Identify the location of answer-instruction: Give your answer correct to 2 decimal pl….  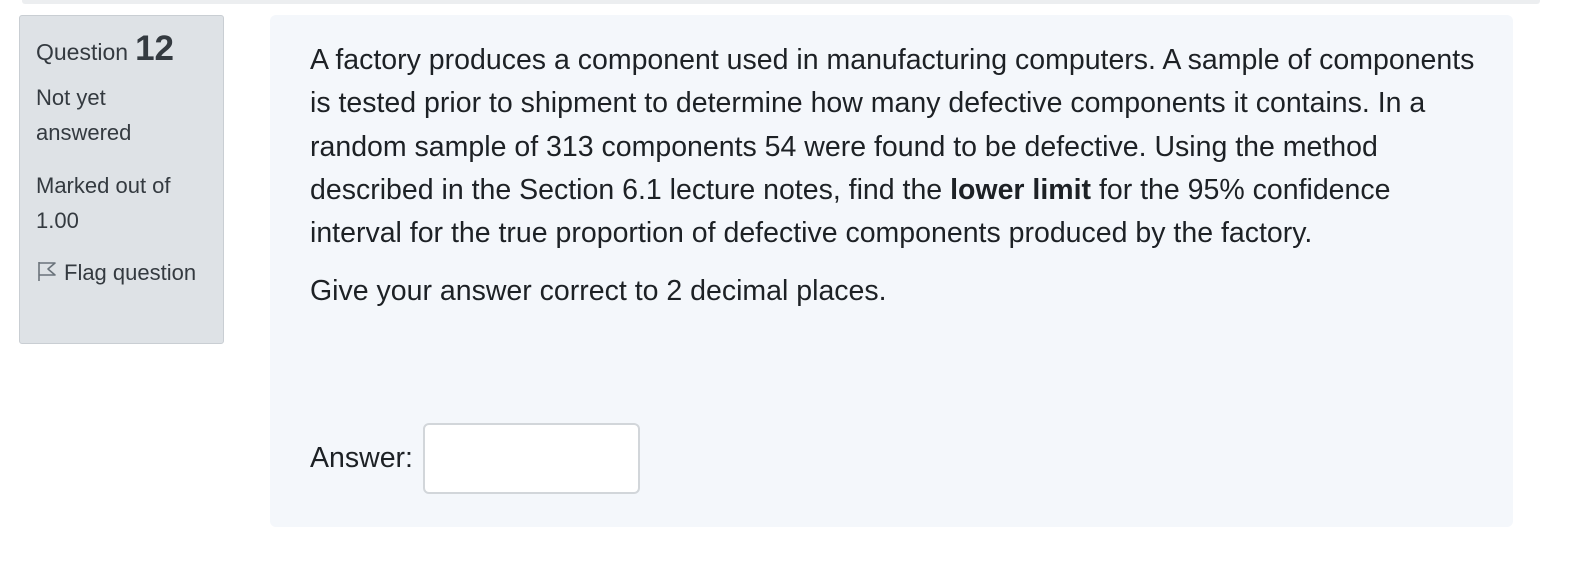
(598, 291).